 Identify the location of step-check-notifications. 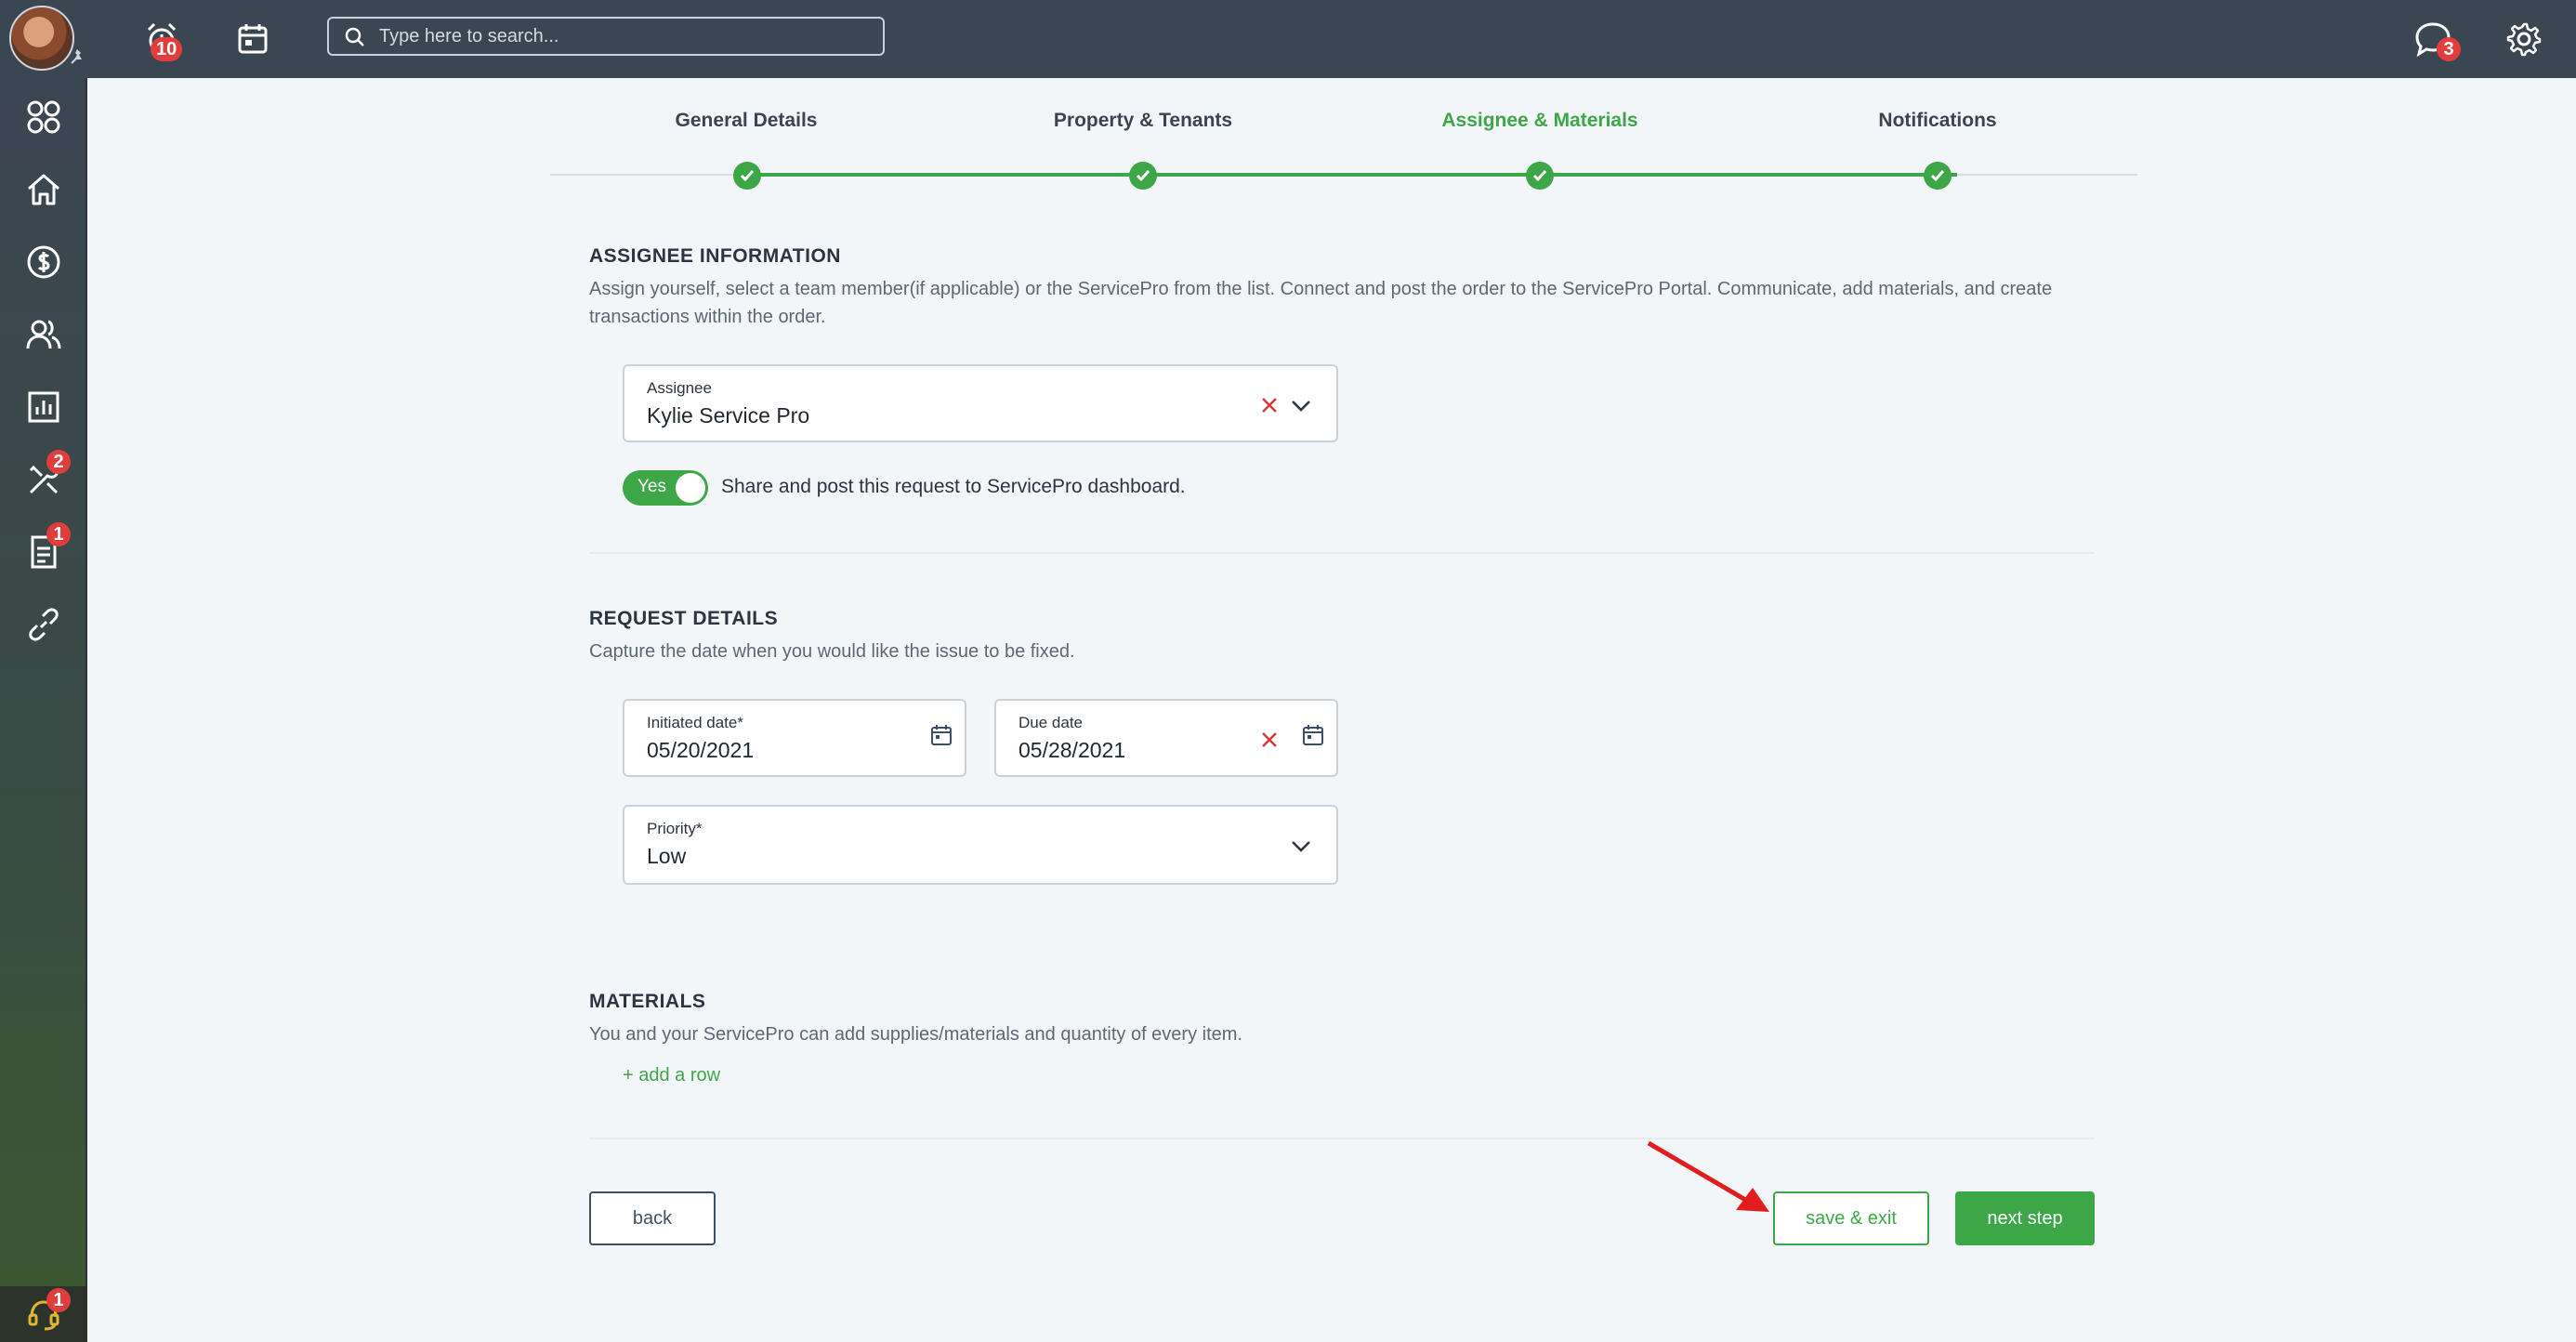
(1938, 176).